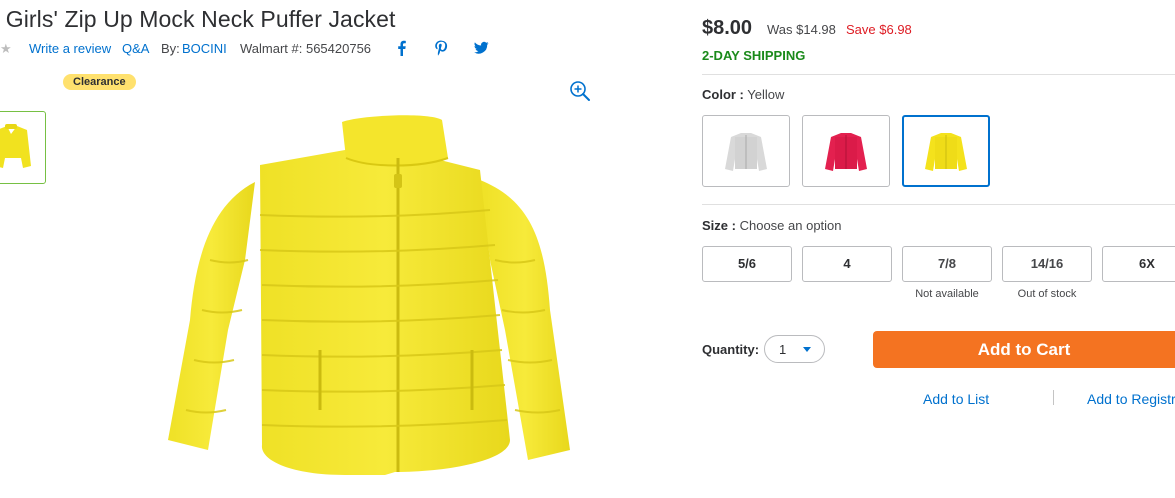 This screenshot has height=498, width=1175. I want to click on rating-star-icon: ★, so click(6, 49).